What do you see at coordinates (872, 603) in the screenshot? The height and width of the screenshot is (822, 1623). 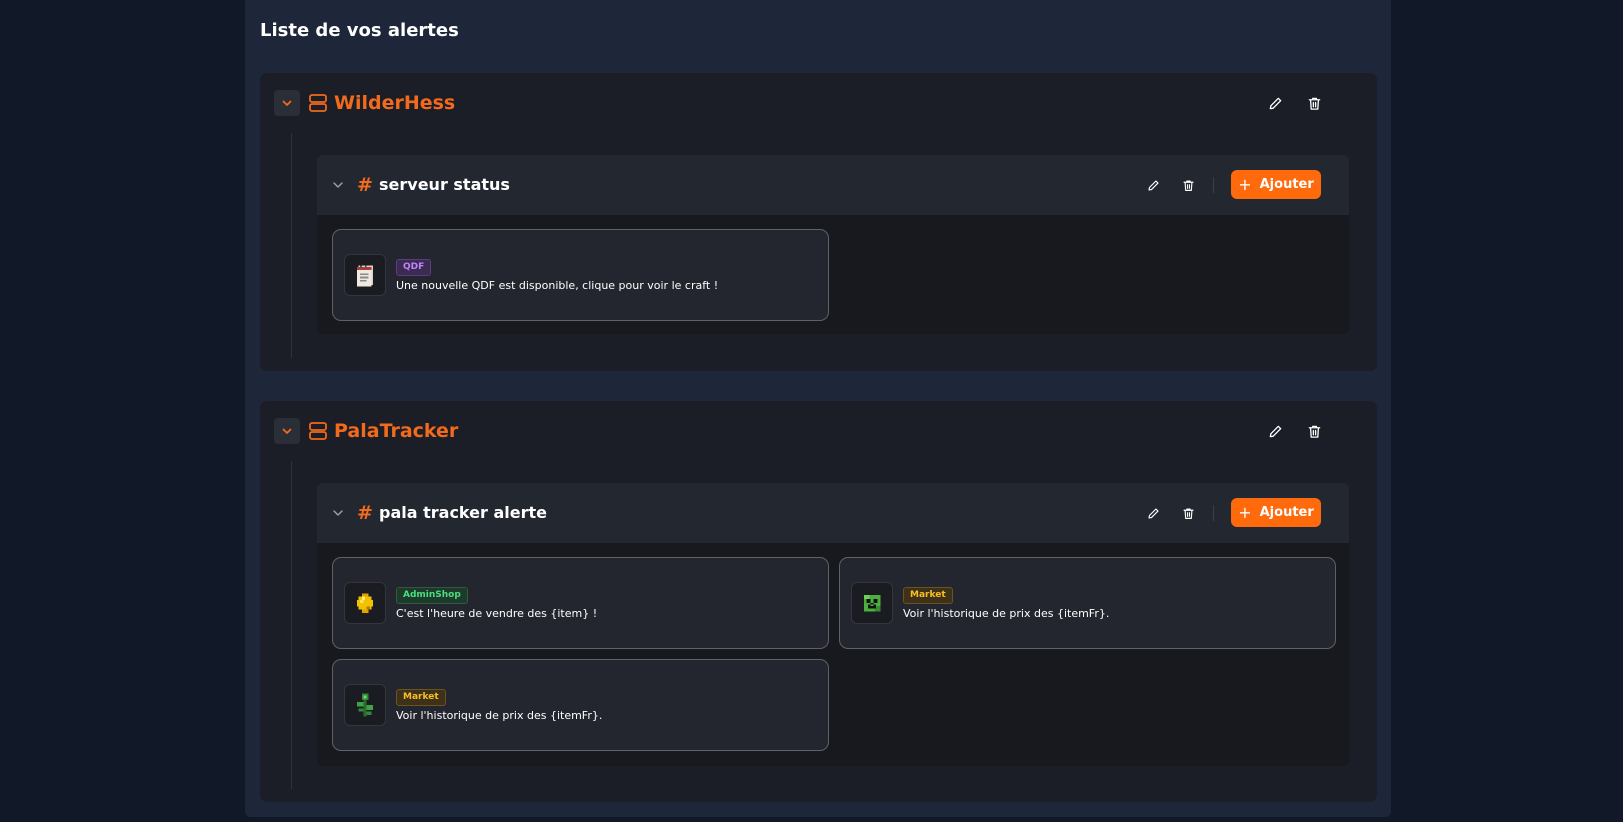 I see `creeper-head-icon` at bounding box center [872, 603].